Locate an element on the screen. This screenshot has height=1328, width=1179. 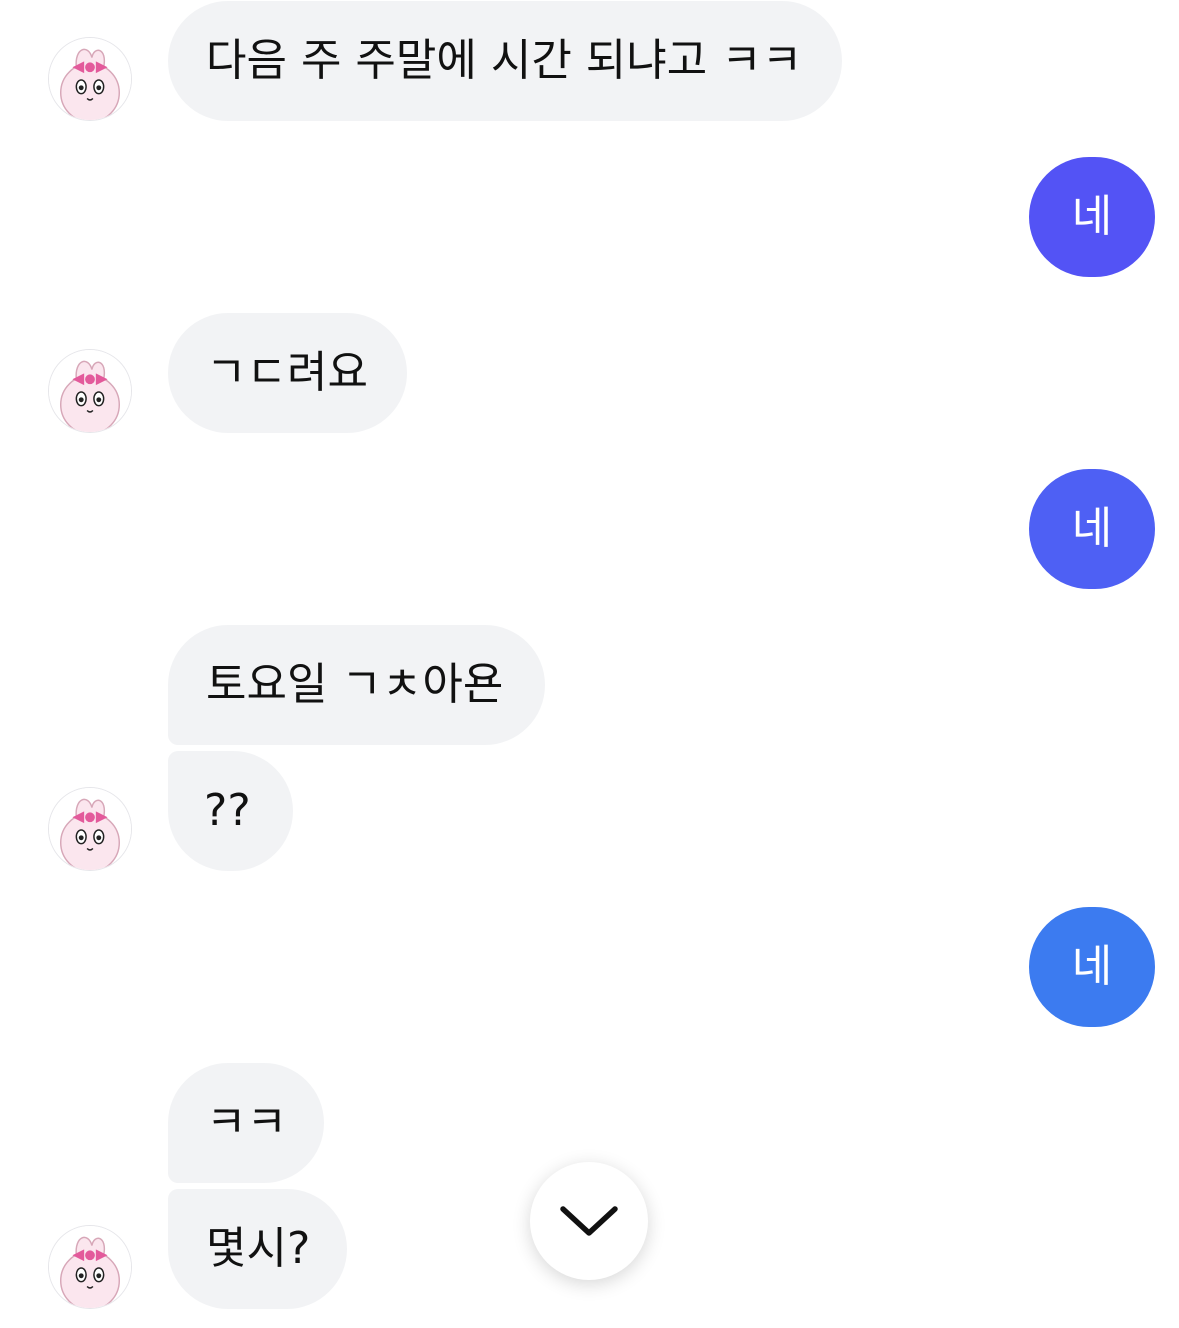
incoming-message-bubble: 다음 주 주말에 시간 되냐고 ㅋㅋ is located at coordinates (505, 61).